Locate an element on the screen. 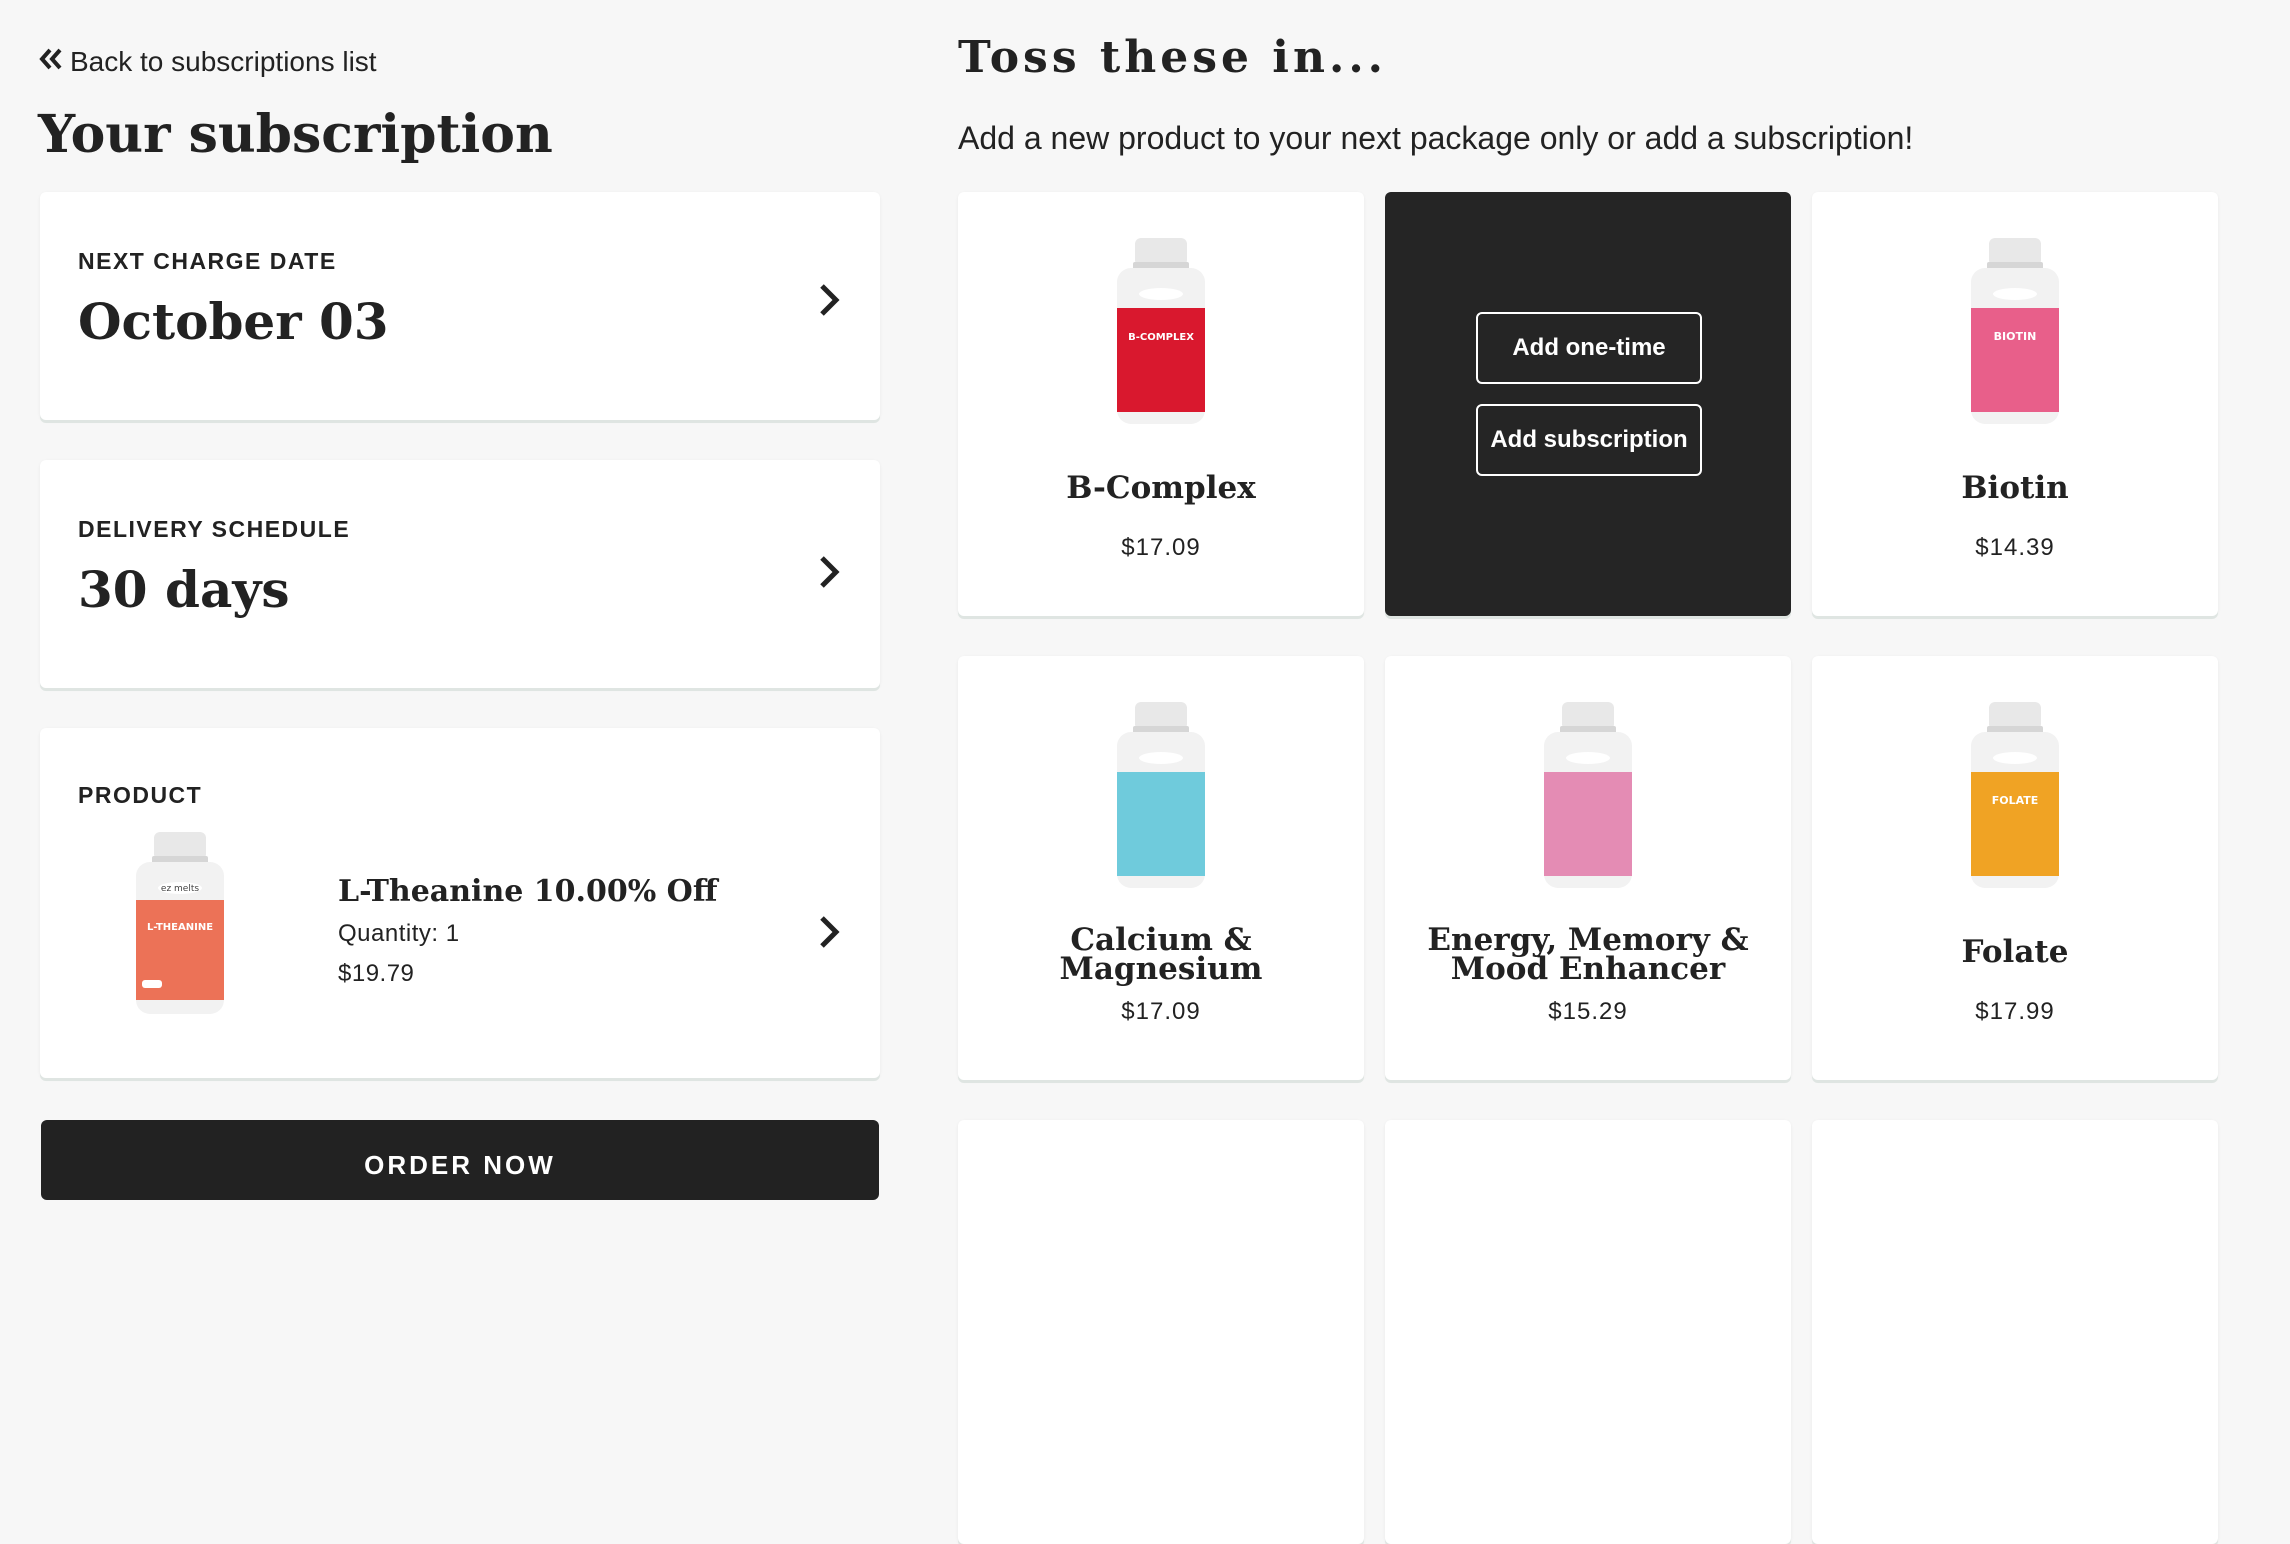 The height and width of the screenshot is (1544, 2290). brand-logo-text: ez melts is located at coordinates (180, 889).